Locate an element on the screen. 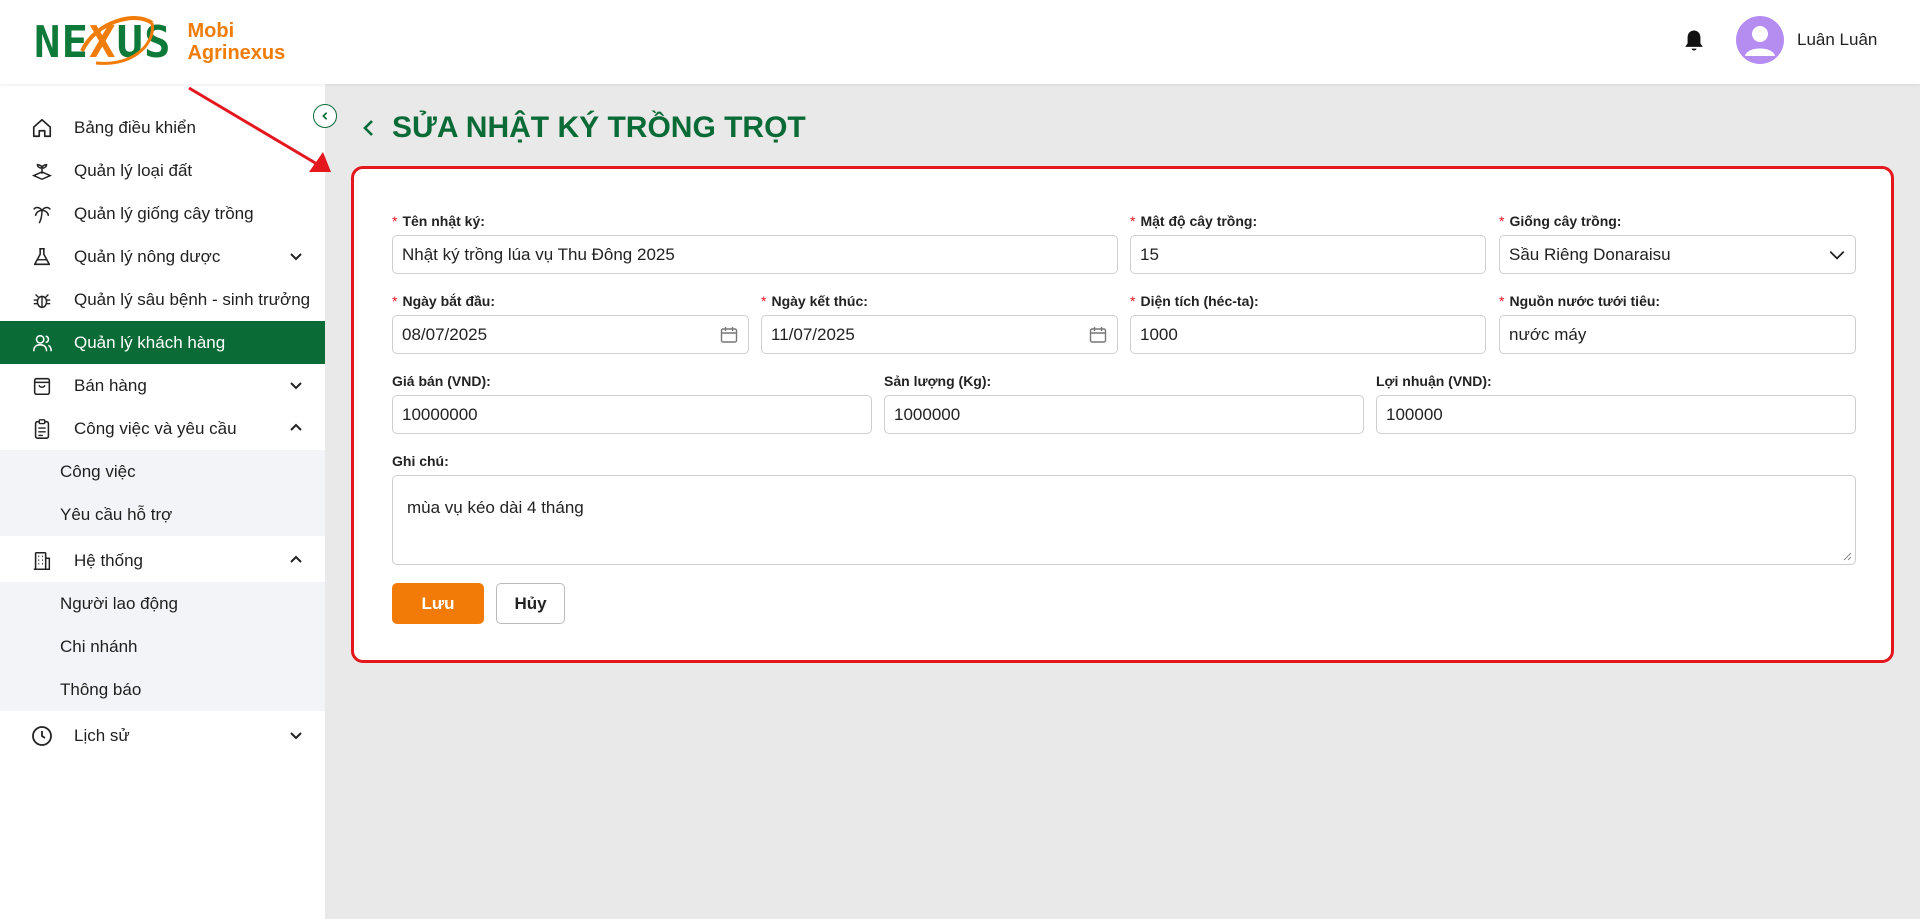 This screenshot has height=919, width=1920. density-input: 15 is located at coordinates (1308, 254).